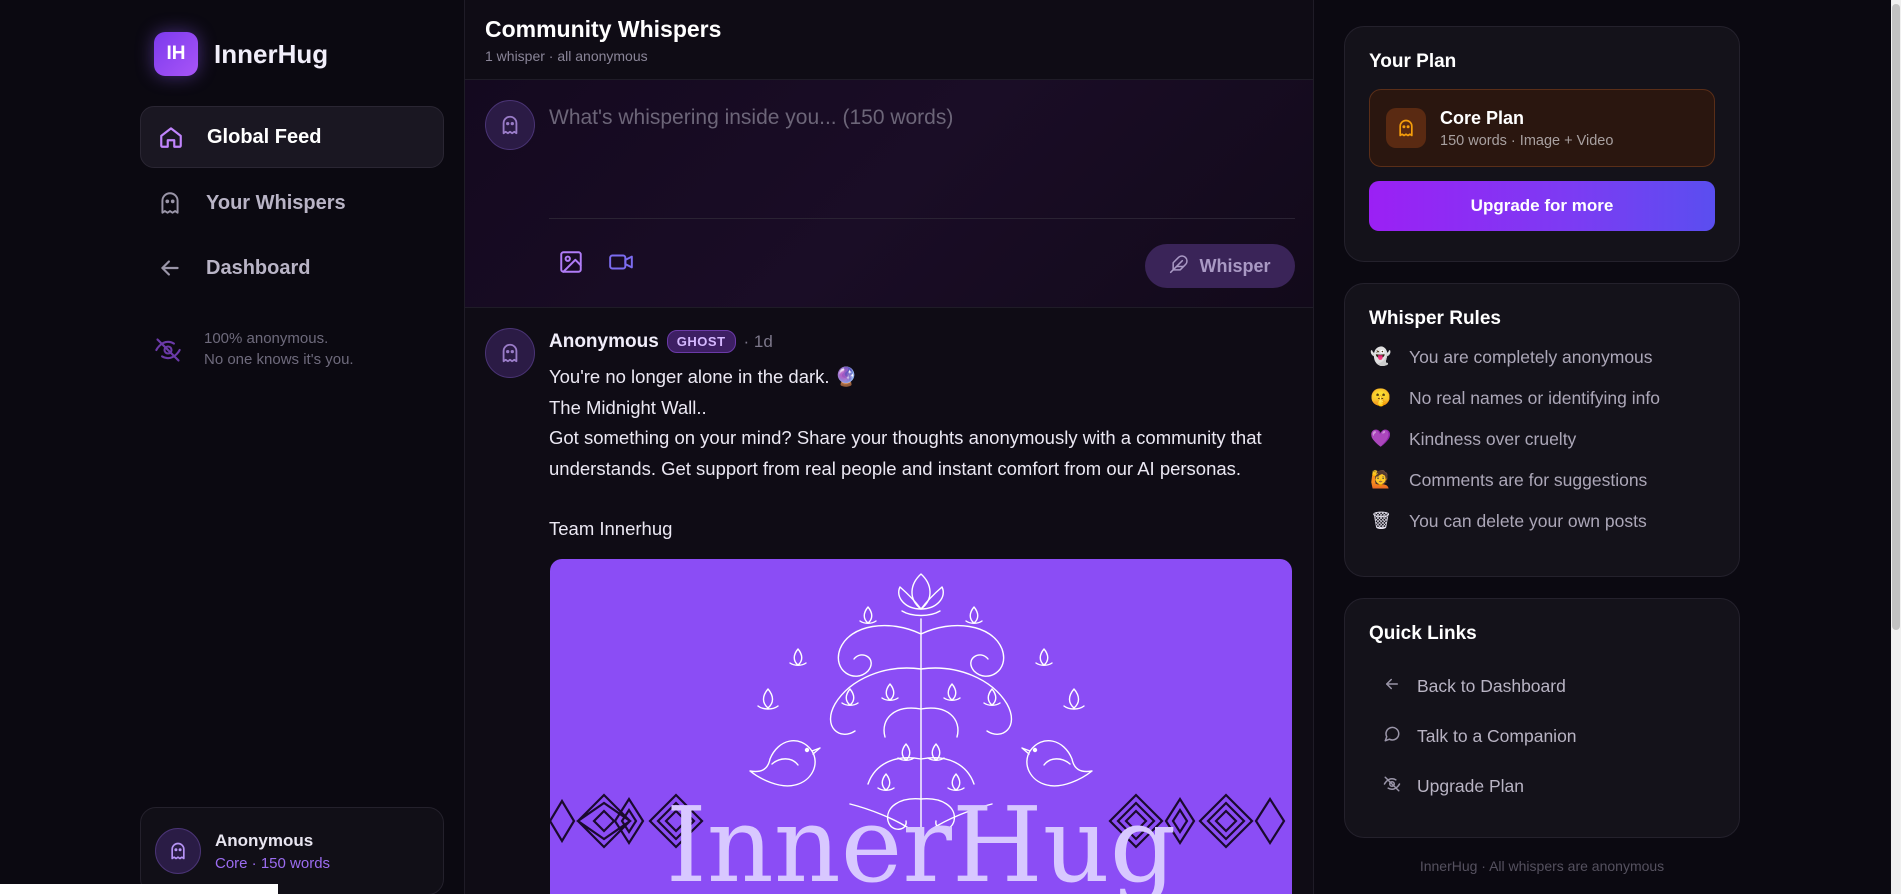 The height and width of the screenshot is (894, 1901). I want to click on rule-text: You can delete your own posts, so click(1528, 520).